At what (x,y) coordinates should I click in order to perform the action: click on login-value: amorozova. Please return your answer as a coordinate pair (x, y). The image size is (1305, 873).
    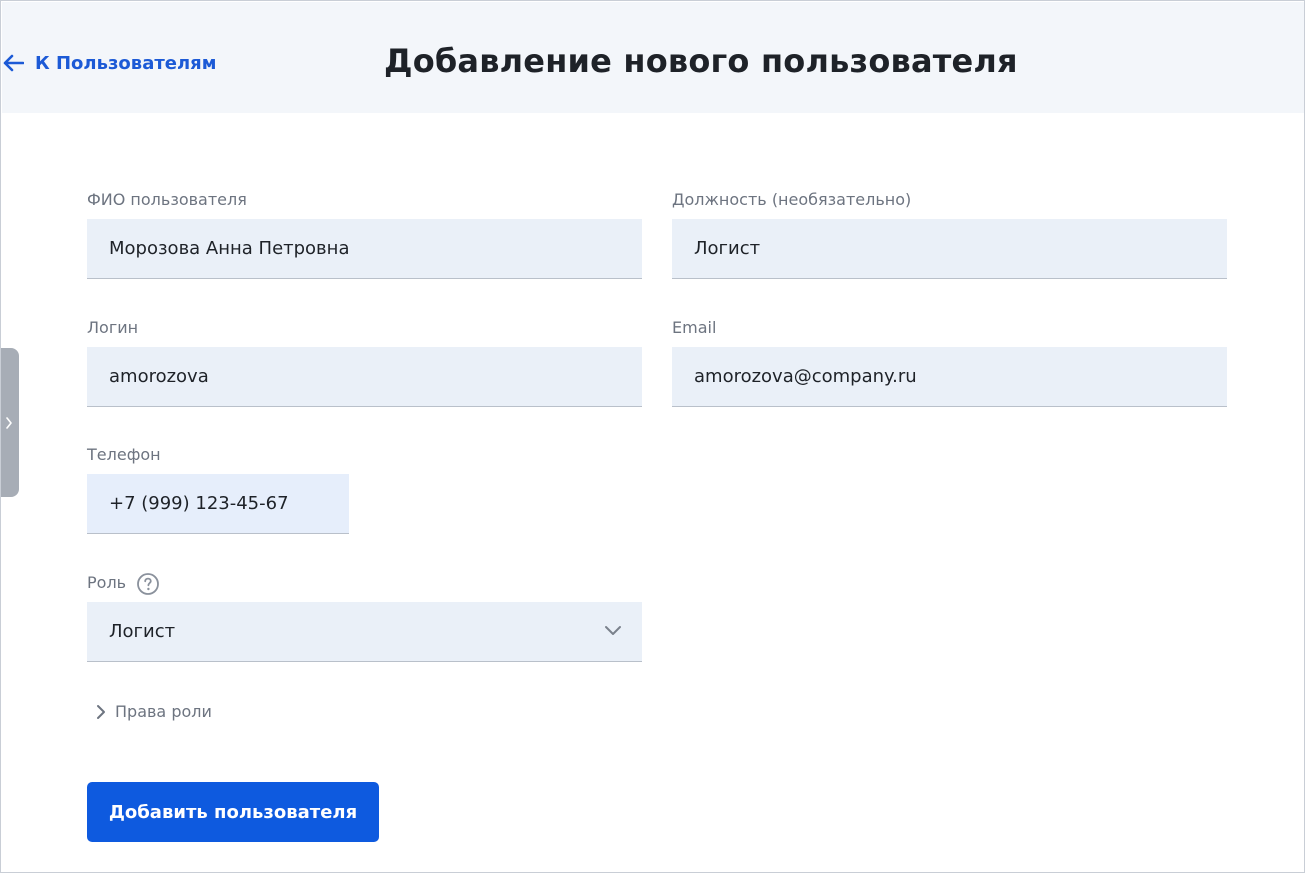
    Looking at the image, I should click on (159, 376).